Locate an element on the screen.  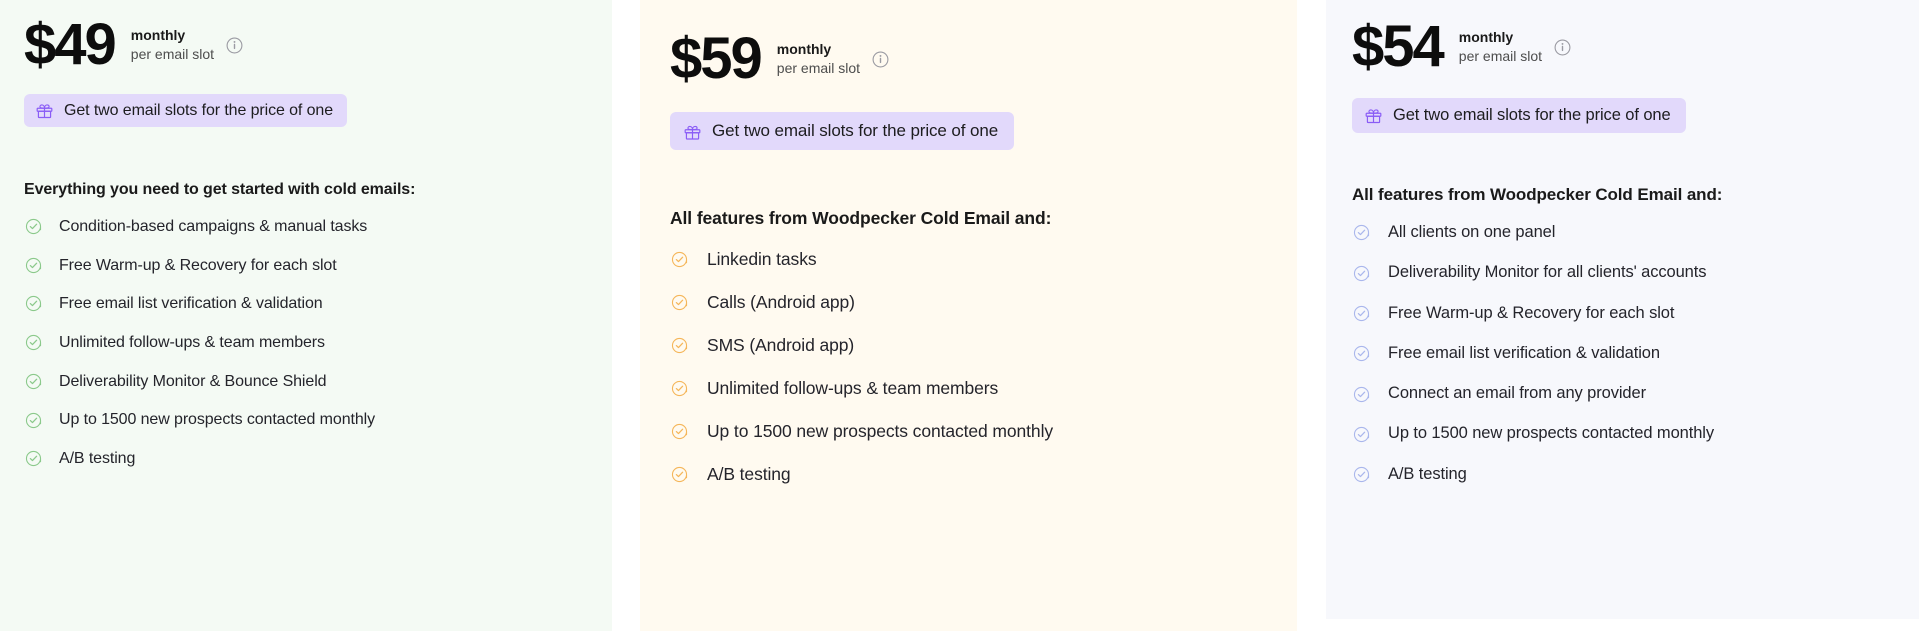
price-amount: $54 is located at coordinates (1398, 46).